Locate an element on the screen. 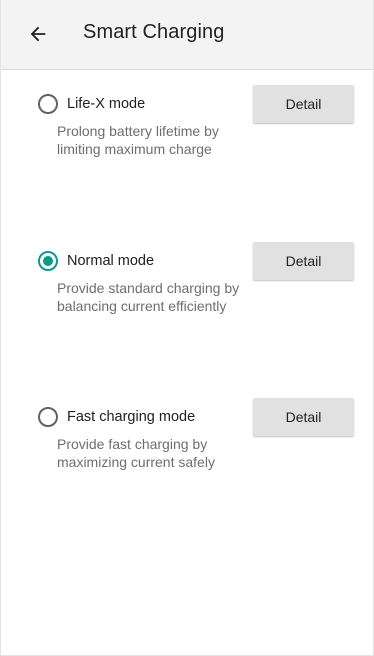 The image size is (374, 656). life-x-radio is located at coordinates (48, 104).